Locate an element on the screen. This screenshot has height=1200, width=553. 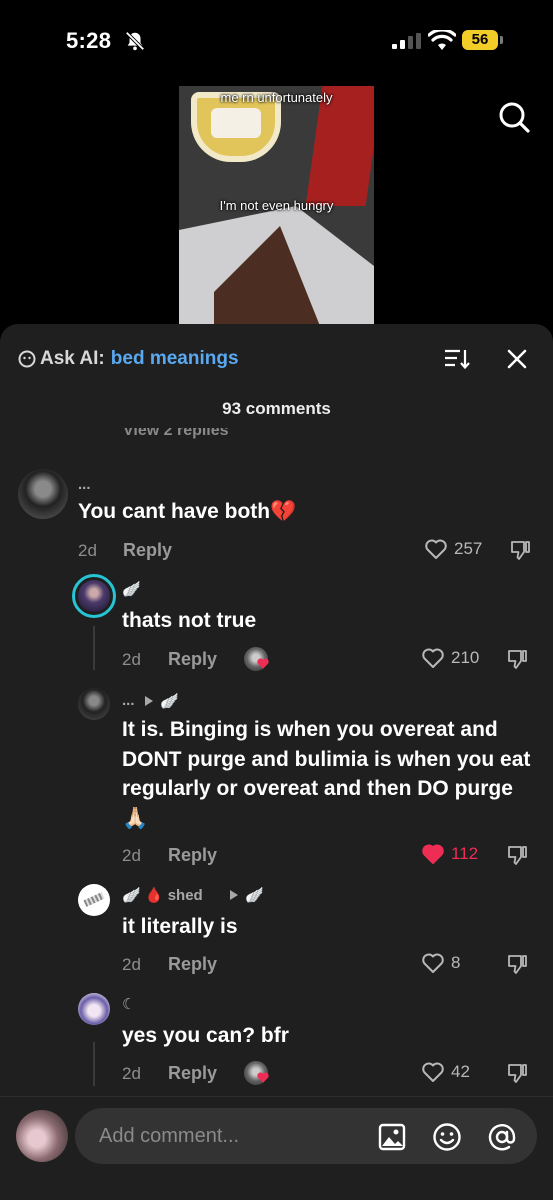
like-button: 210 is located at coordinates (450, 658).